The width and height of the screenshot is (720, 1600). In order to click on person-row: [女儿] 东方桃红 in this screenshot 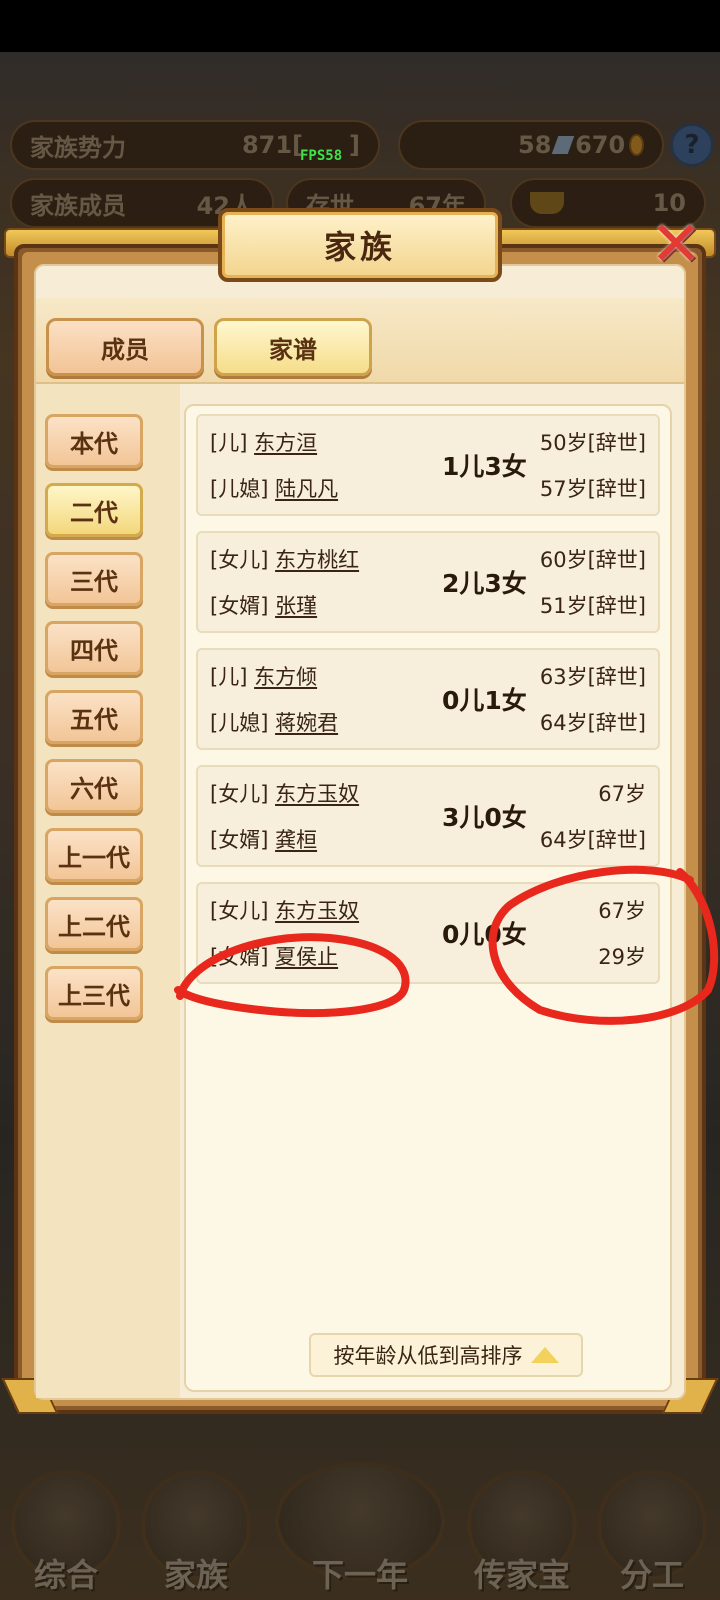, I will do `click(284, 560)`.